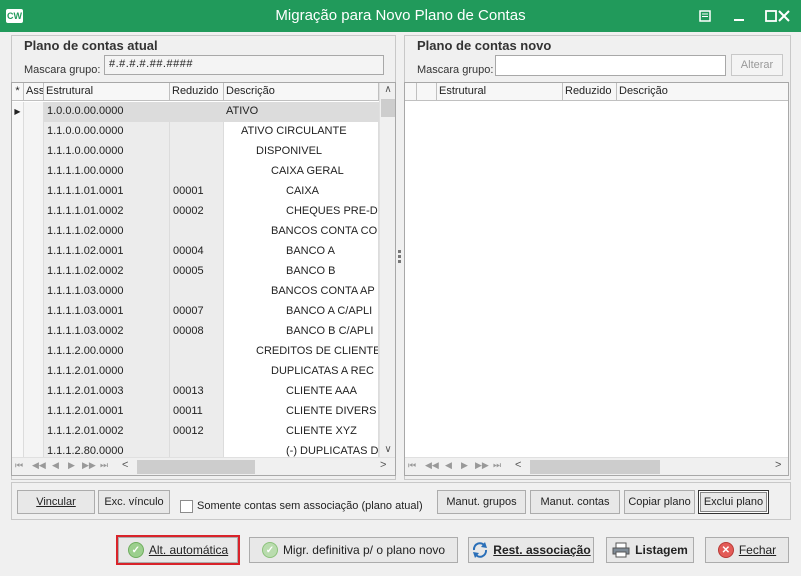 This screenshot has width=801, height=576. Describe the element at coordinates (195, 272) in the screenshot. I see `table-row: 1.1.1.1.02.0002 00005 BANCO B` at that location.